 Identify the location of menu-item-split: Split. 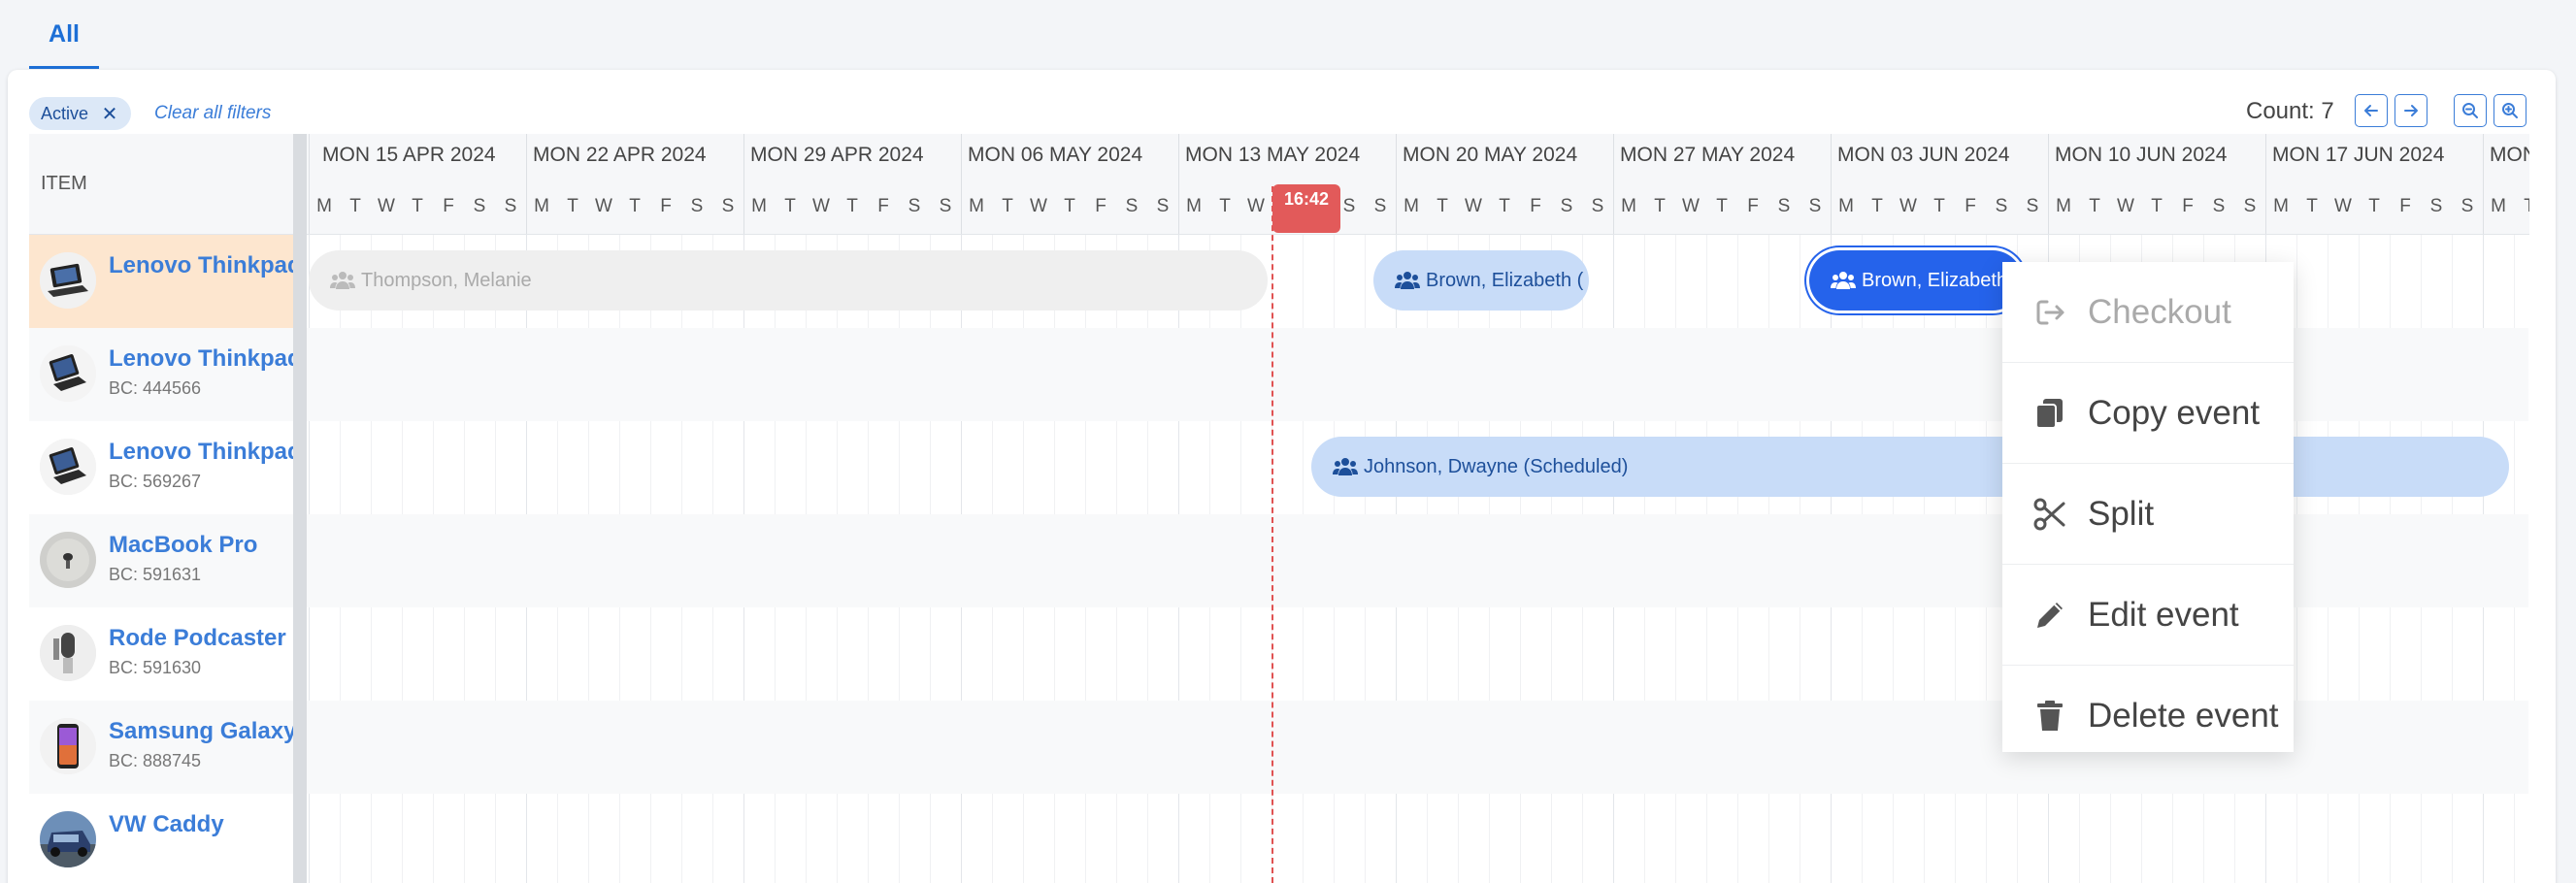
(2148, 514).